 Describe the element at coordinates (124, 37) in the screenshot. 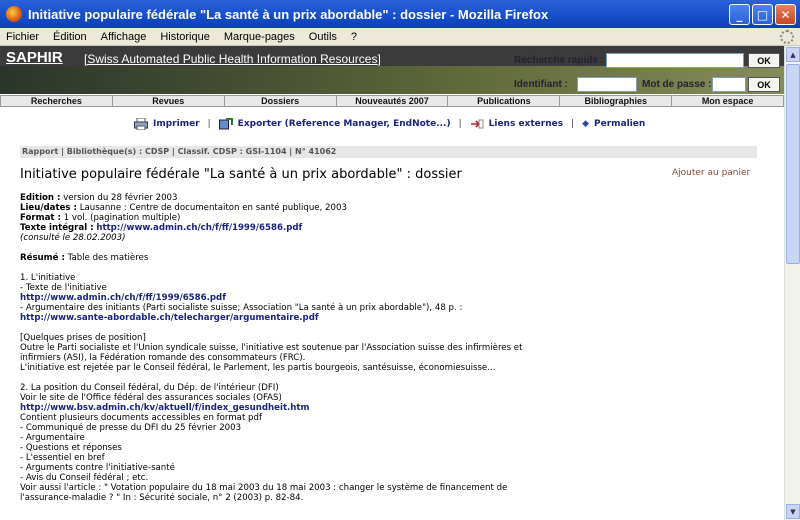

I see `menu-affichage: Affichage` at that location.